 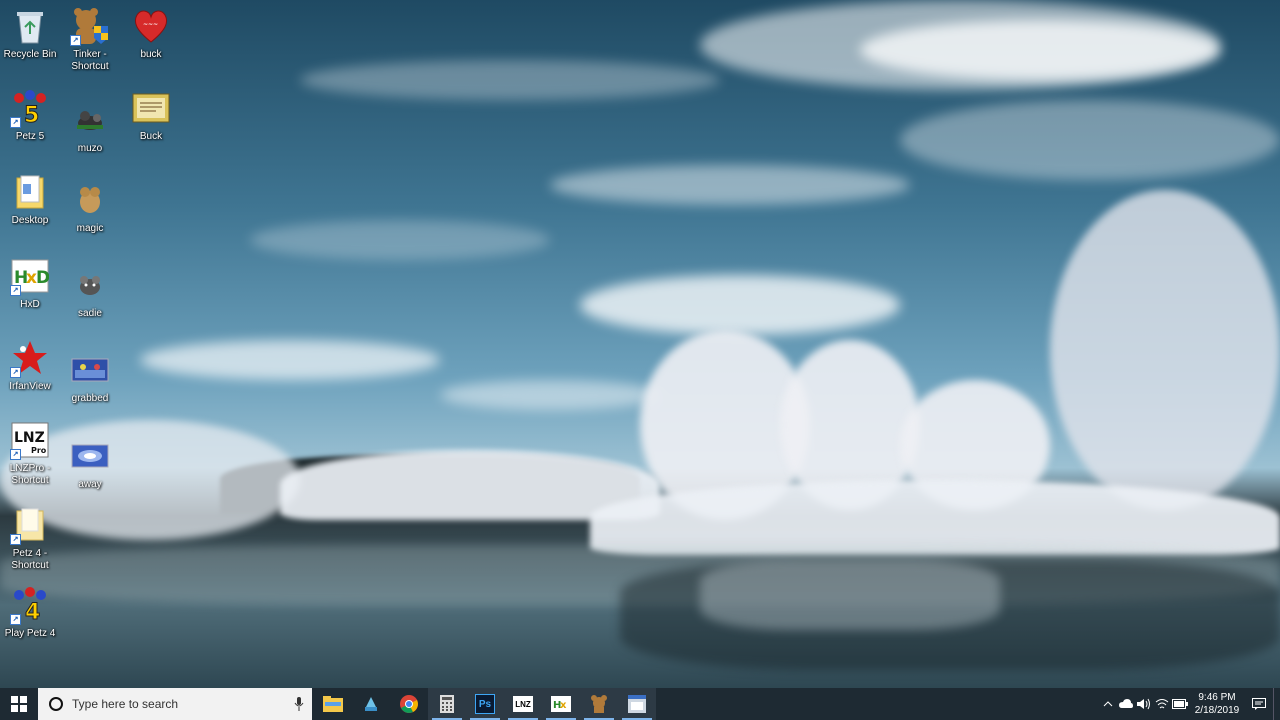 What do you see at coordinates (30, 525) in the screenshot?
I see `folder-shortcut-icon: ↗` at bounding box center [30, 525].